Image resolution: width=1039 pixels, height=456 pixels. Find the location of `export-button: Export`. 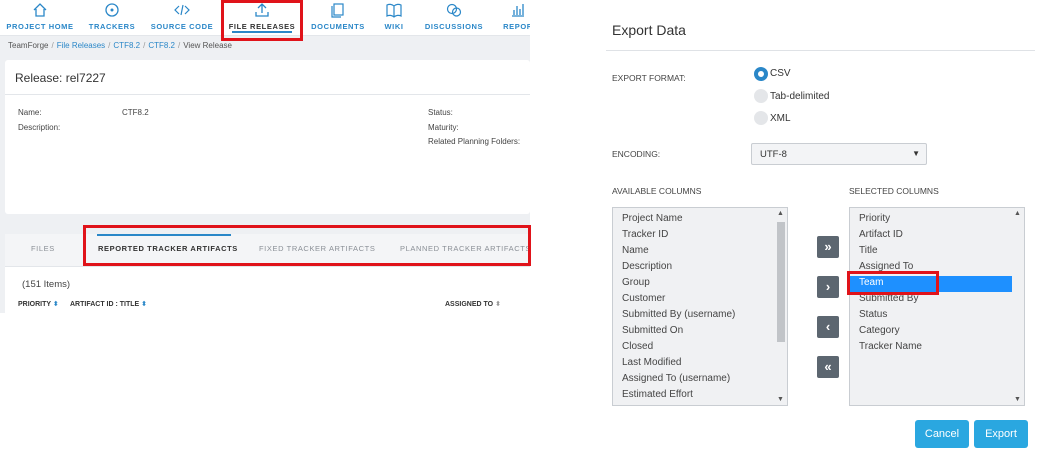

export-button: Export is located at coordinates (1001, 434).